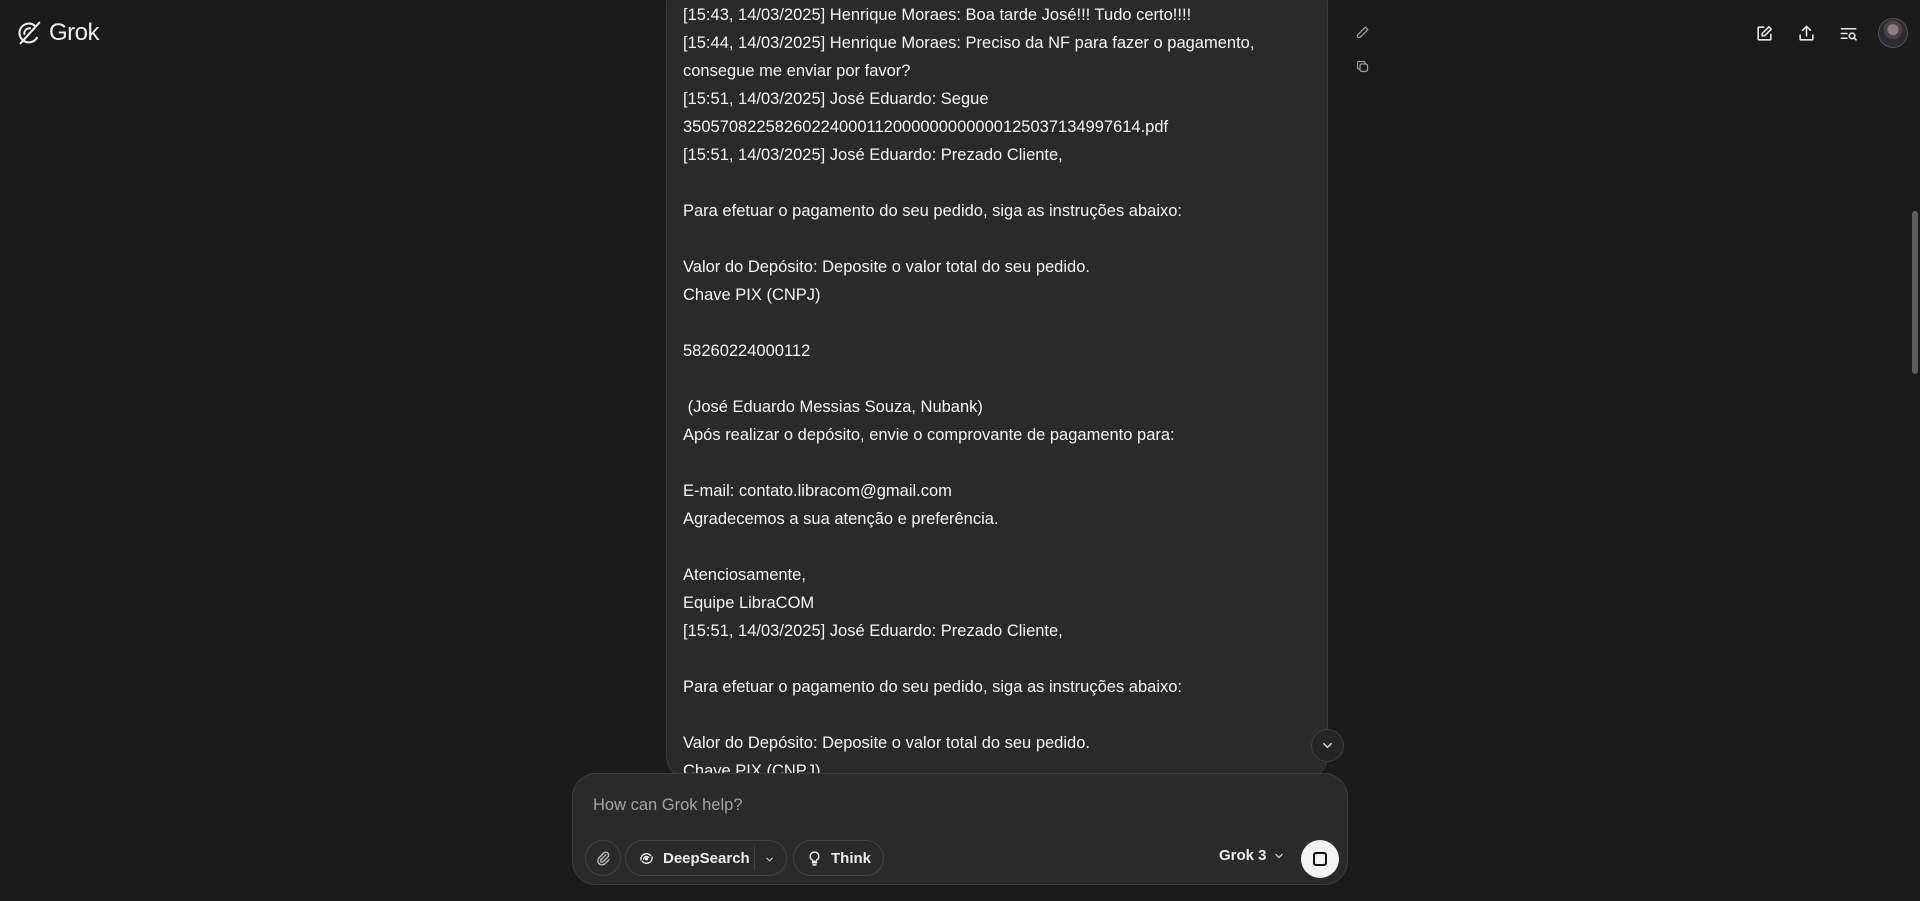  Describe the element at coordinates (841, 519) in the screenshot. I see `message-line: Agradecemos a sua atenção e preferência.` at that location.